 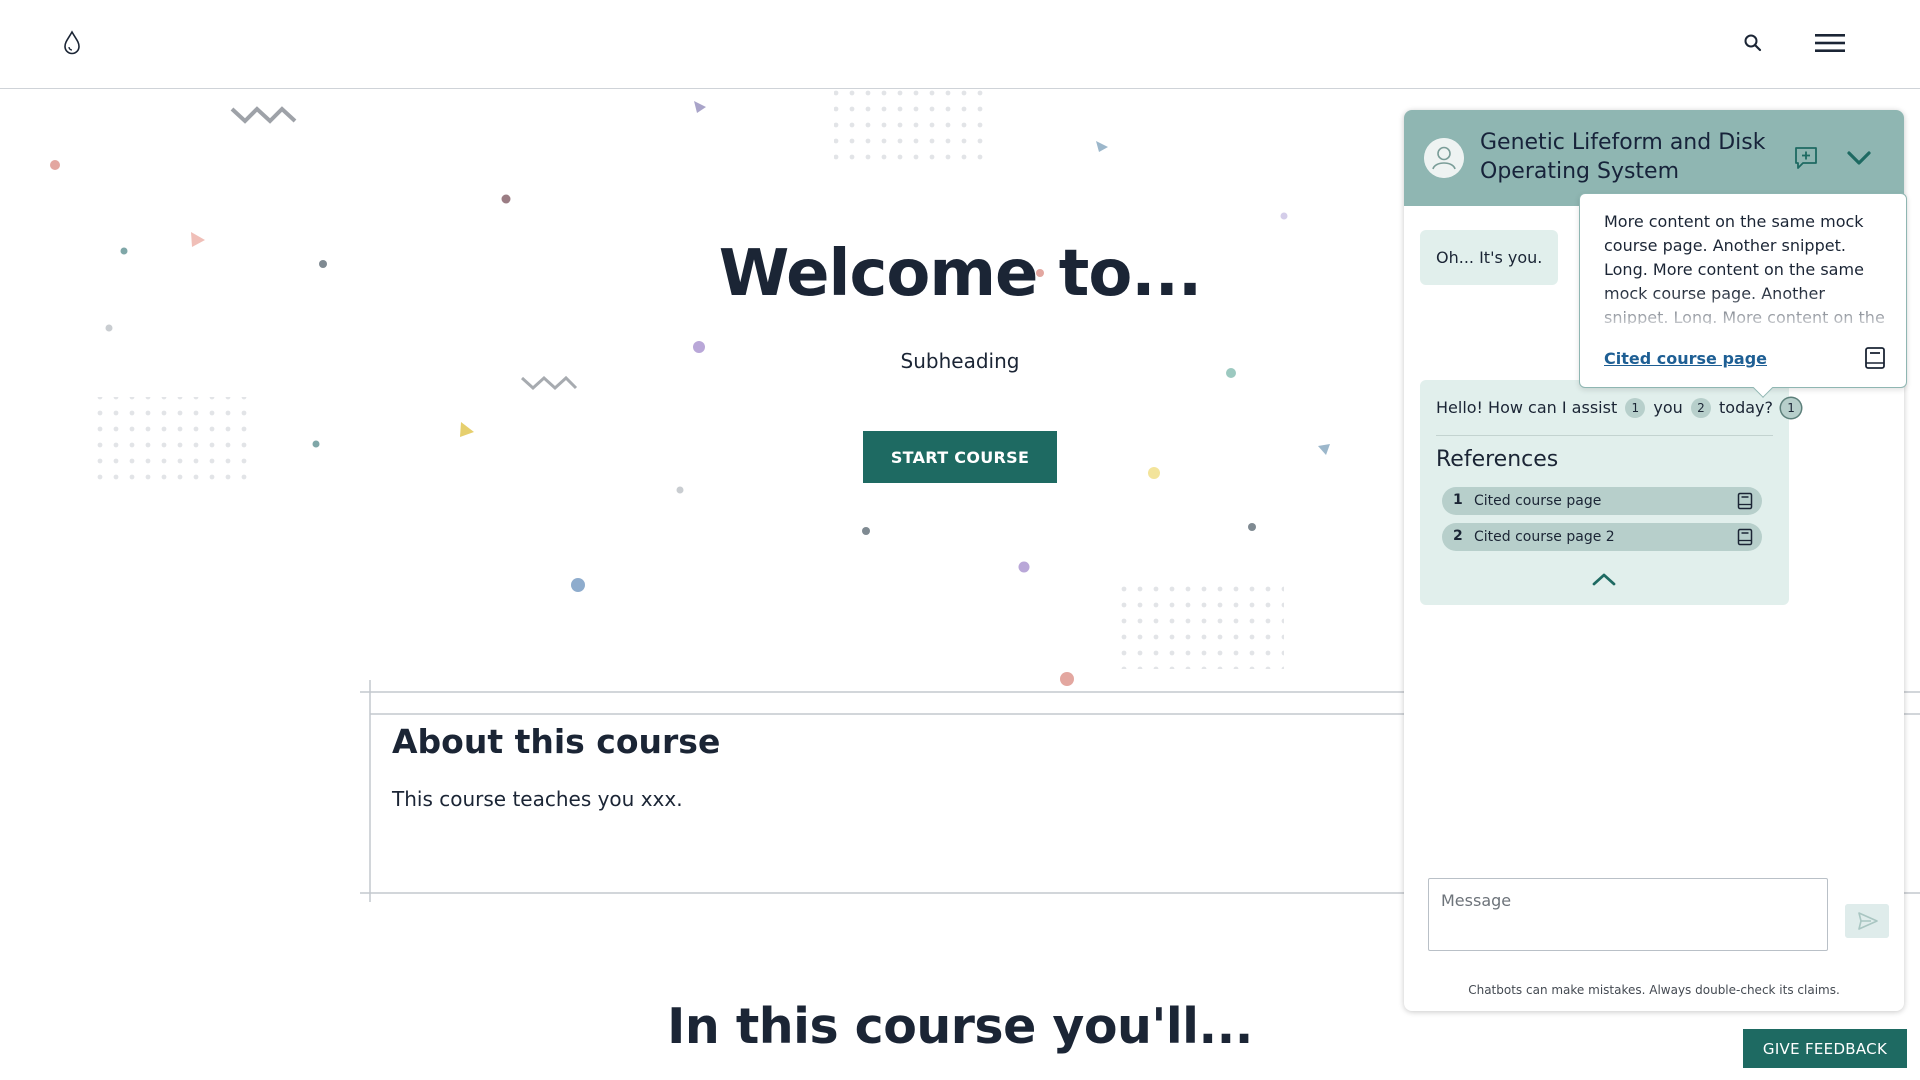 I want to click on give-feedback-button: GIVE FEEDBACK, so click(x=1825, y=1048).